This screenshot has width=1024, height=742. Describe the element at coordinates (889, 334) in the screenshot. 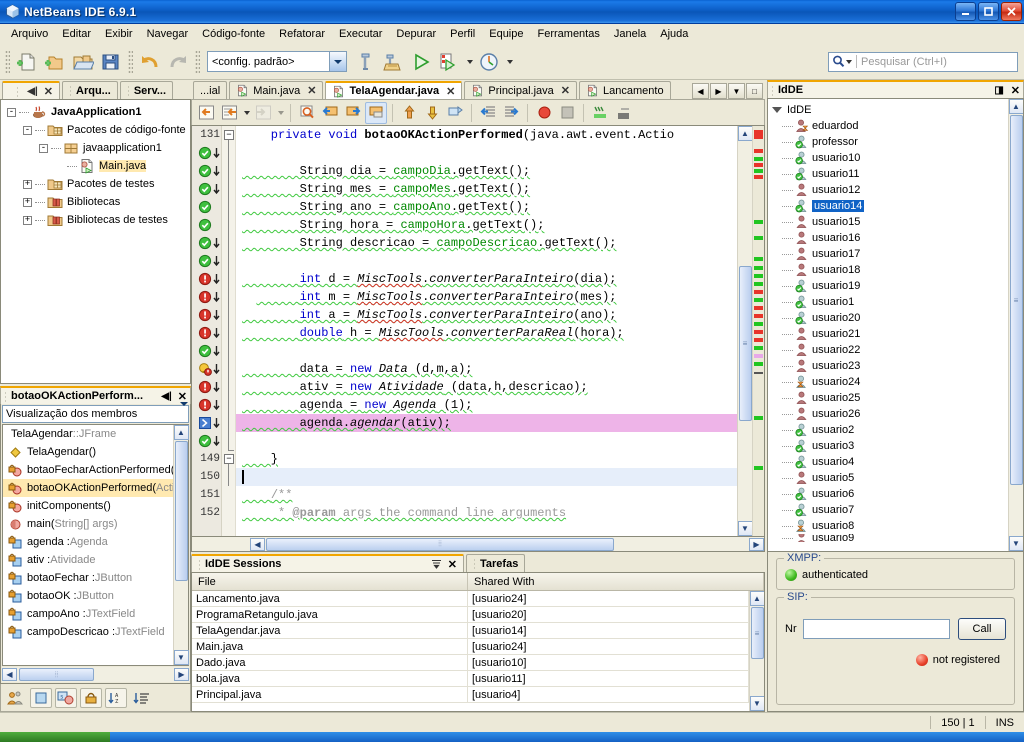

I see `user-item: usuario21` at that location.